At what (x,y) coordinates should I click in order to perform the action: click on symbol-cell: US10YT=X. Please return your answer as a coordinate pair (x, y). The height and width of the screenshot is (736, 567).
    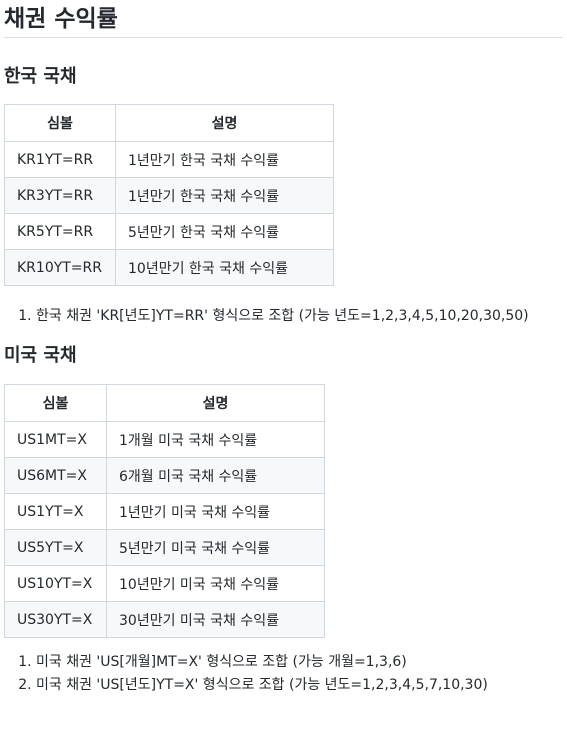
    Looking at the image, I should click on (55, 583).